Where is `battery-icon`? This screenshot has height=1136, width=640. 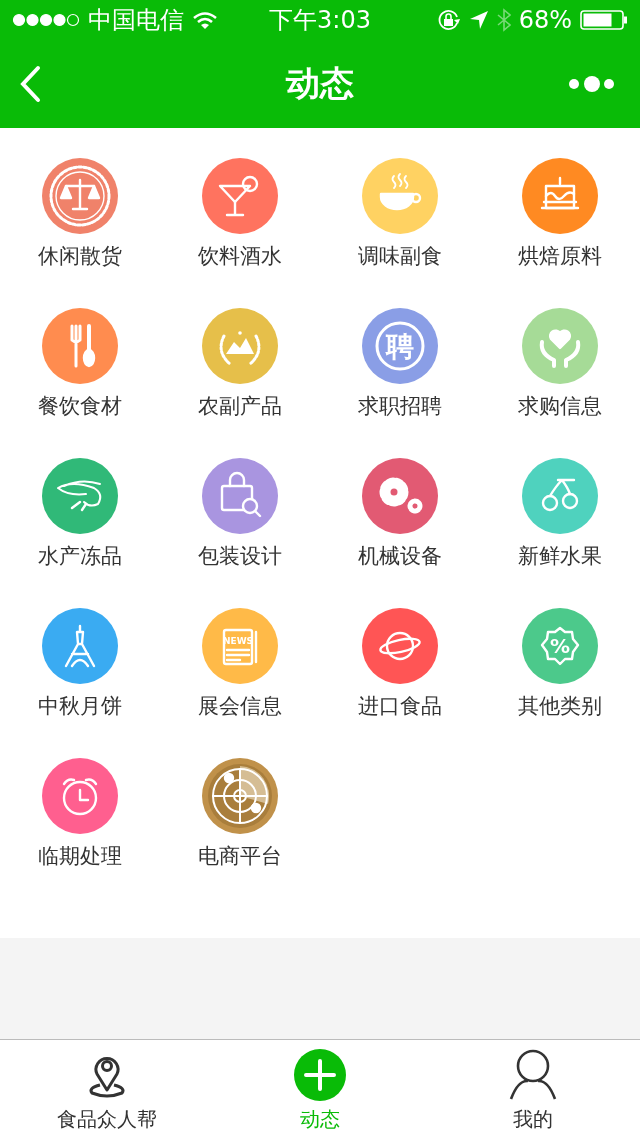 battery-icon is located at coordinates (604, 20).